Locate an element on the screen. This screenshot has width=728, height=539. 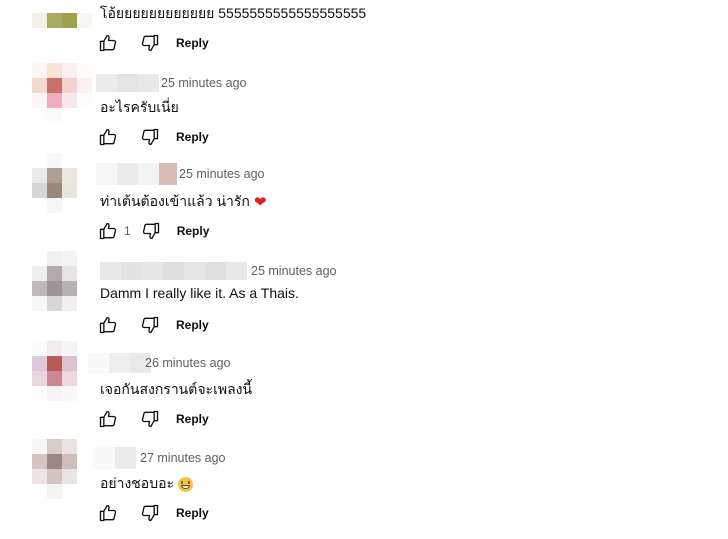
author-line: 26 minutes ago is located at coordinates (159, 363).